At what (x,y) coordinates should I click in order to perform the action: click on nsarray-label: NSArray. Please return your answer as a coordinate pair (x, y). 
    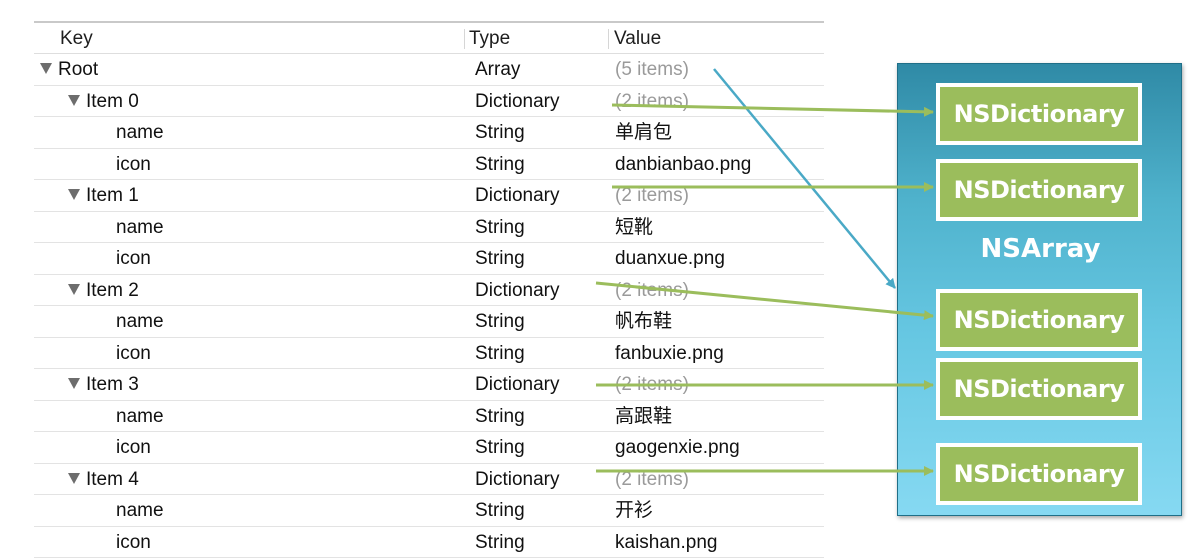
    Looking at the image, I should click on (1040, 249).